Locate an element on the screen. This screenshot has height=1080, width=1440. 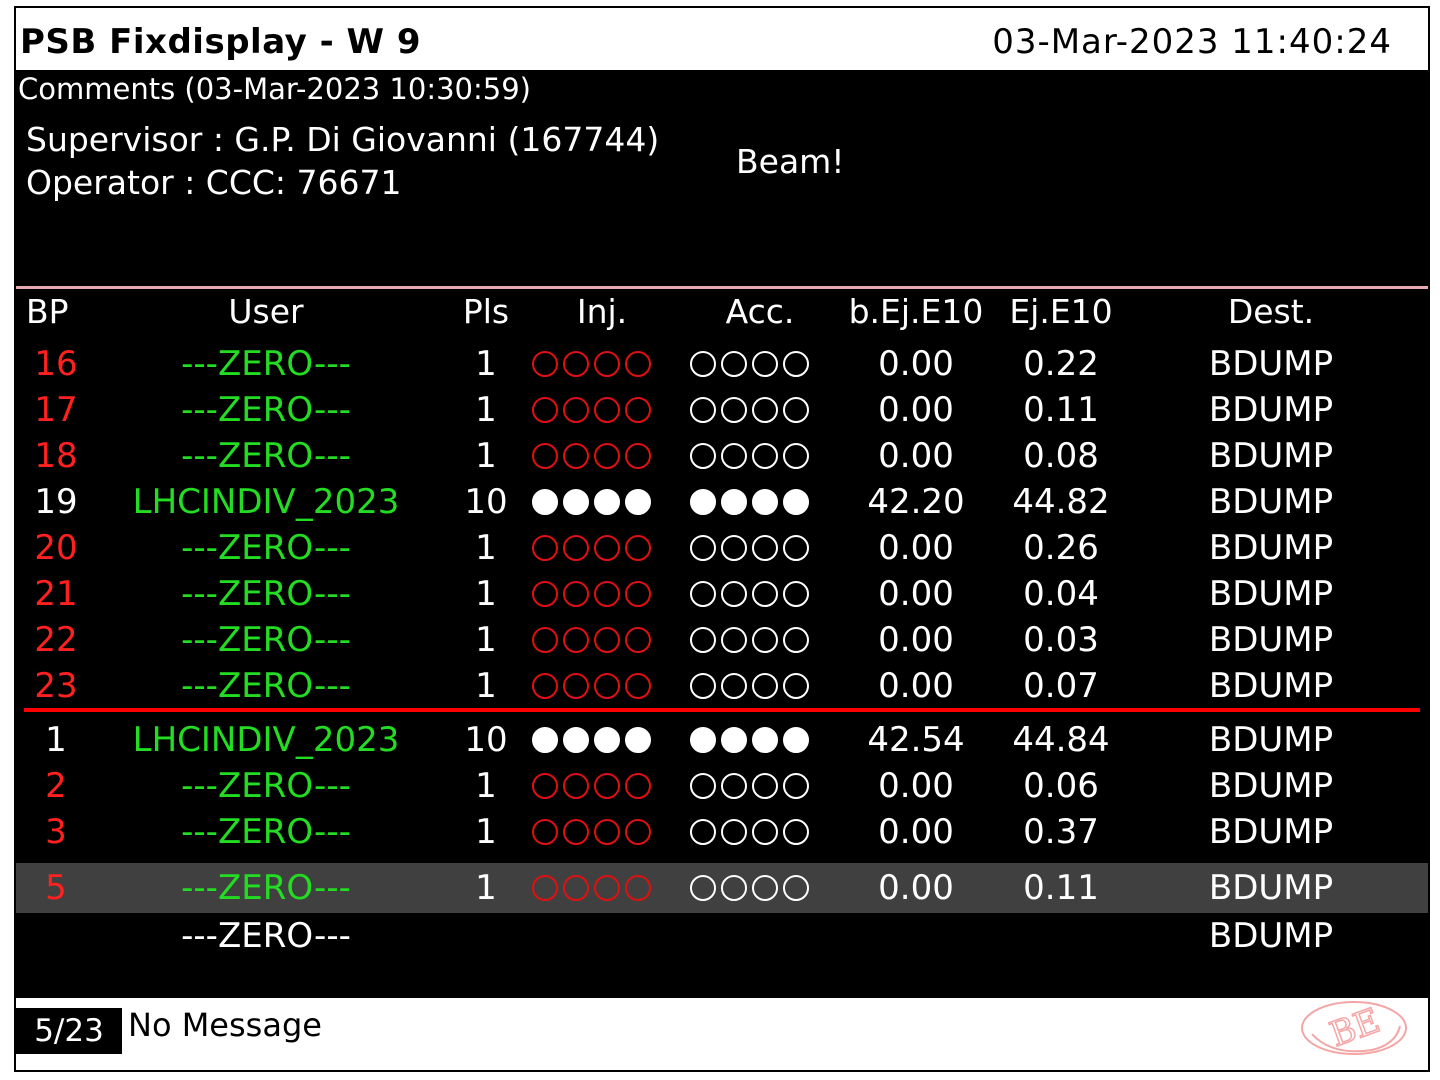
row-bp: 1 is located at coordinates (56, 740).